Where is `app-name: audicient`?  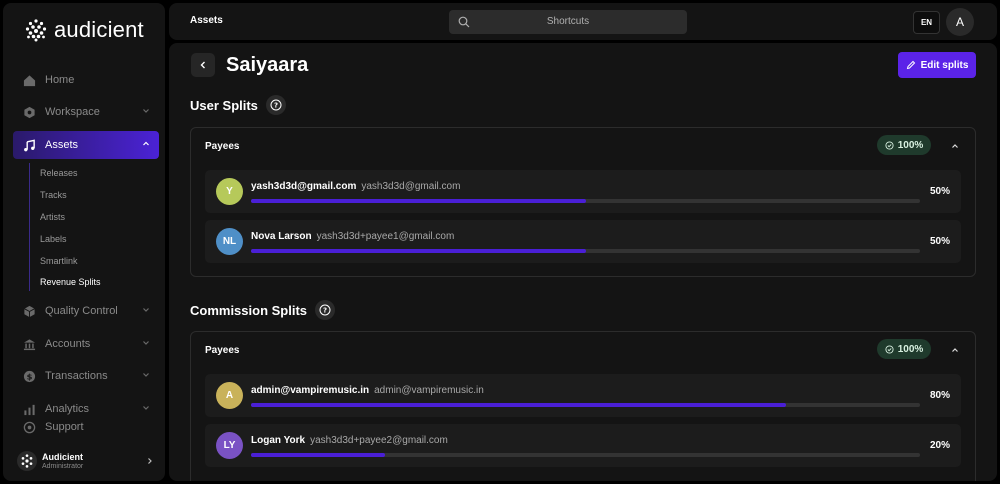
app-name: audicient is located at coordinates (99, 29).